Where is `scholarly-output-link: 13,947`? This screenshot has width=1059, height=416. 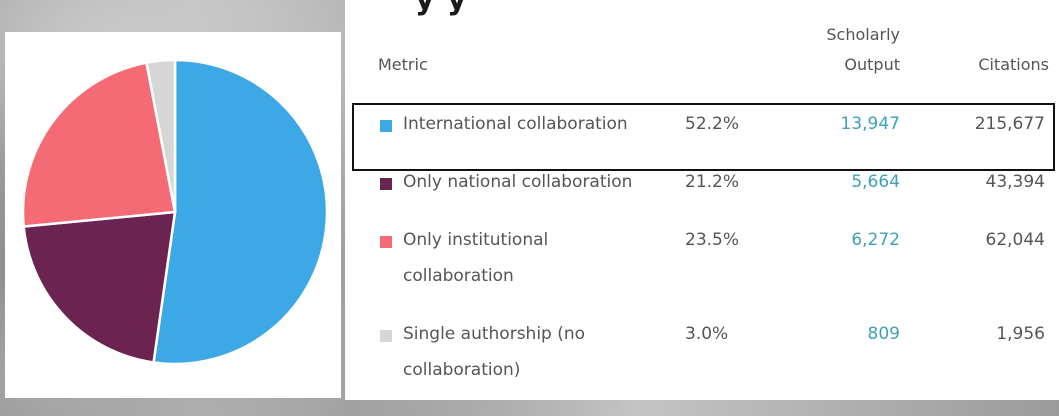 scholarly-output-link: 13,947 is located at coordinates (845, 121).